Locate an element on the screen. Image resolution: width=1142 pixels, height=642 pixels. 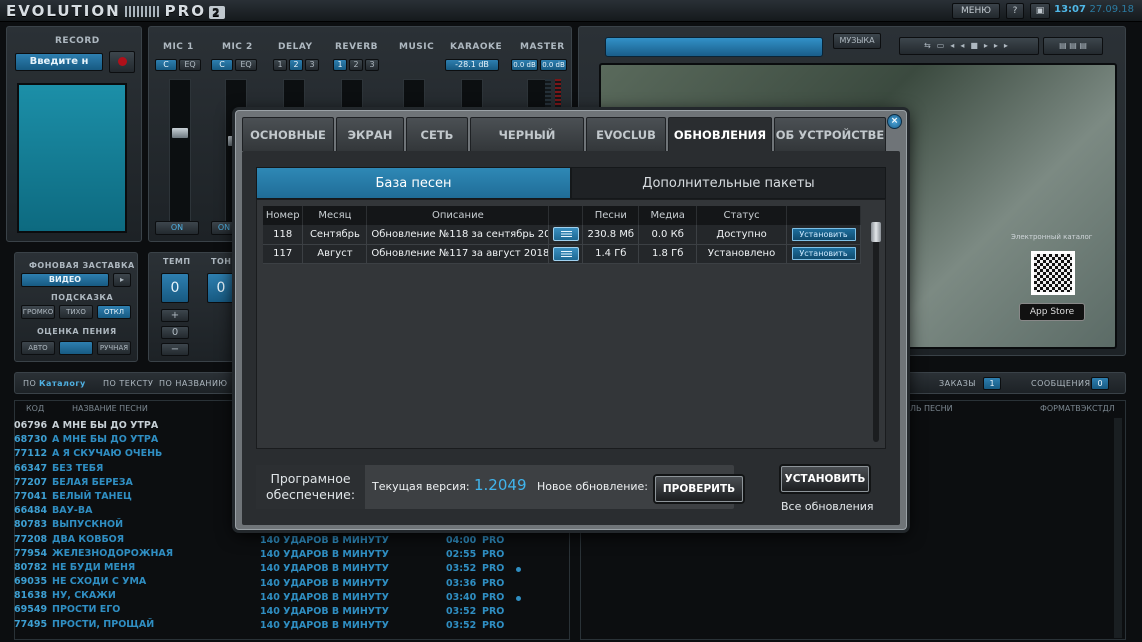
record-button is located at coordinates (122, 62).